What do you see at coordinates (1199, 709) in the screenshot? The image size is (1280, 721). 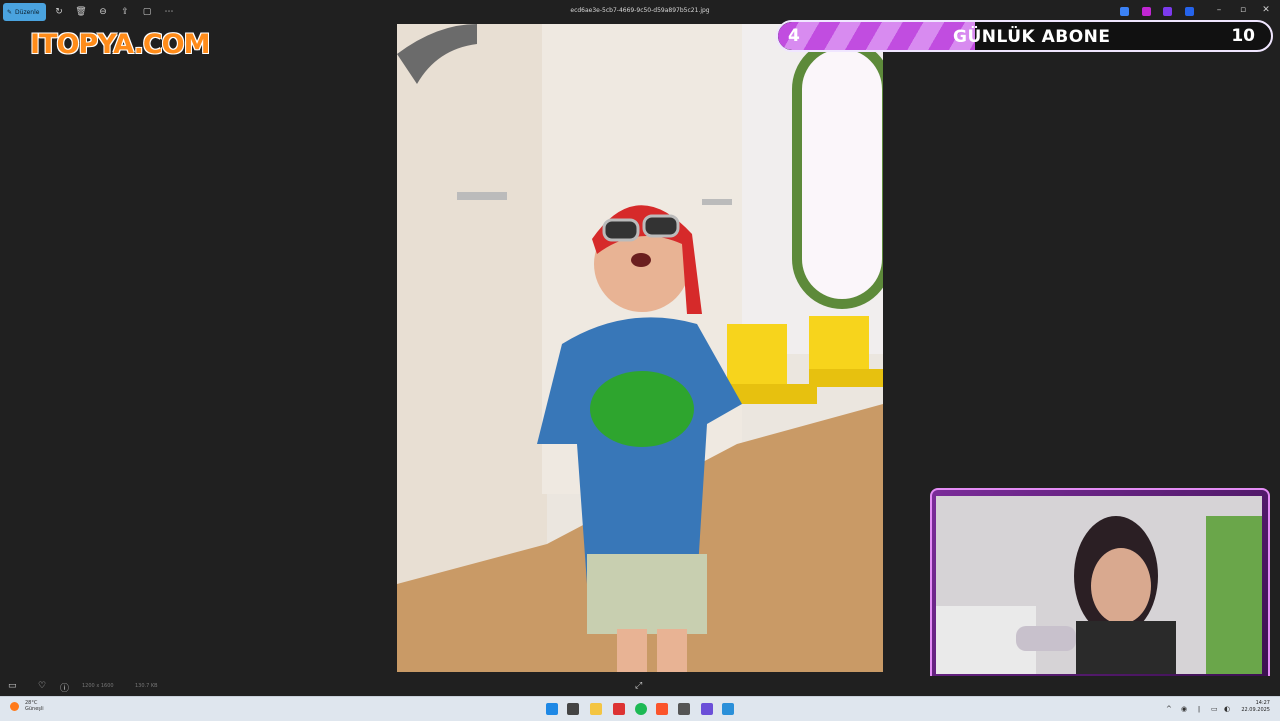 I see `mic-icon: ǀ` at bounding box center [1199, 709].